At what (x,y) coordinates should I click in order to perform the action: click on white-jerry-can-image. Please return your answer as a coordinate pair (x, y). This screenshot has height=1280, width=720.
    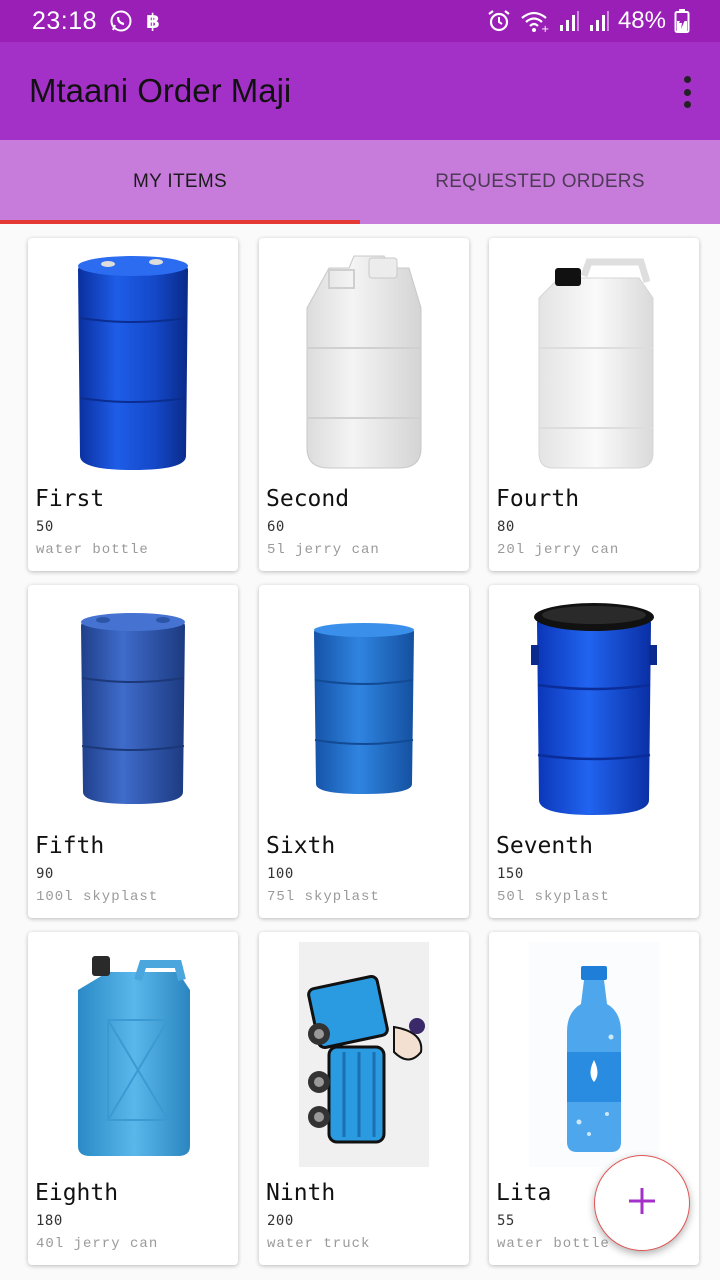
    Looking at the image, I should click on (364, 360).